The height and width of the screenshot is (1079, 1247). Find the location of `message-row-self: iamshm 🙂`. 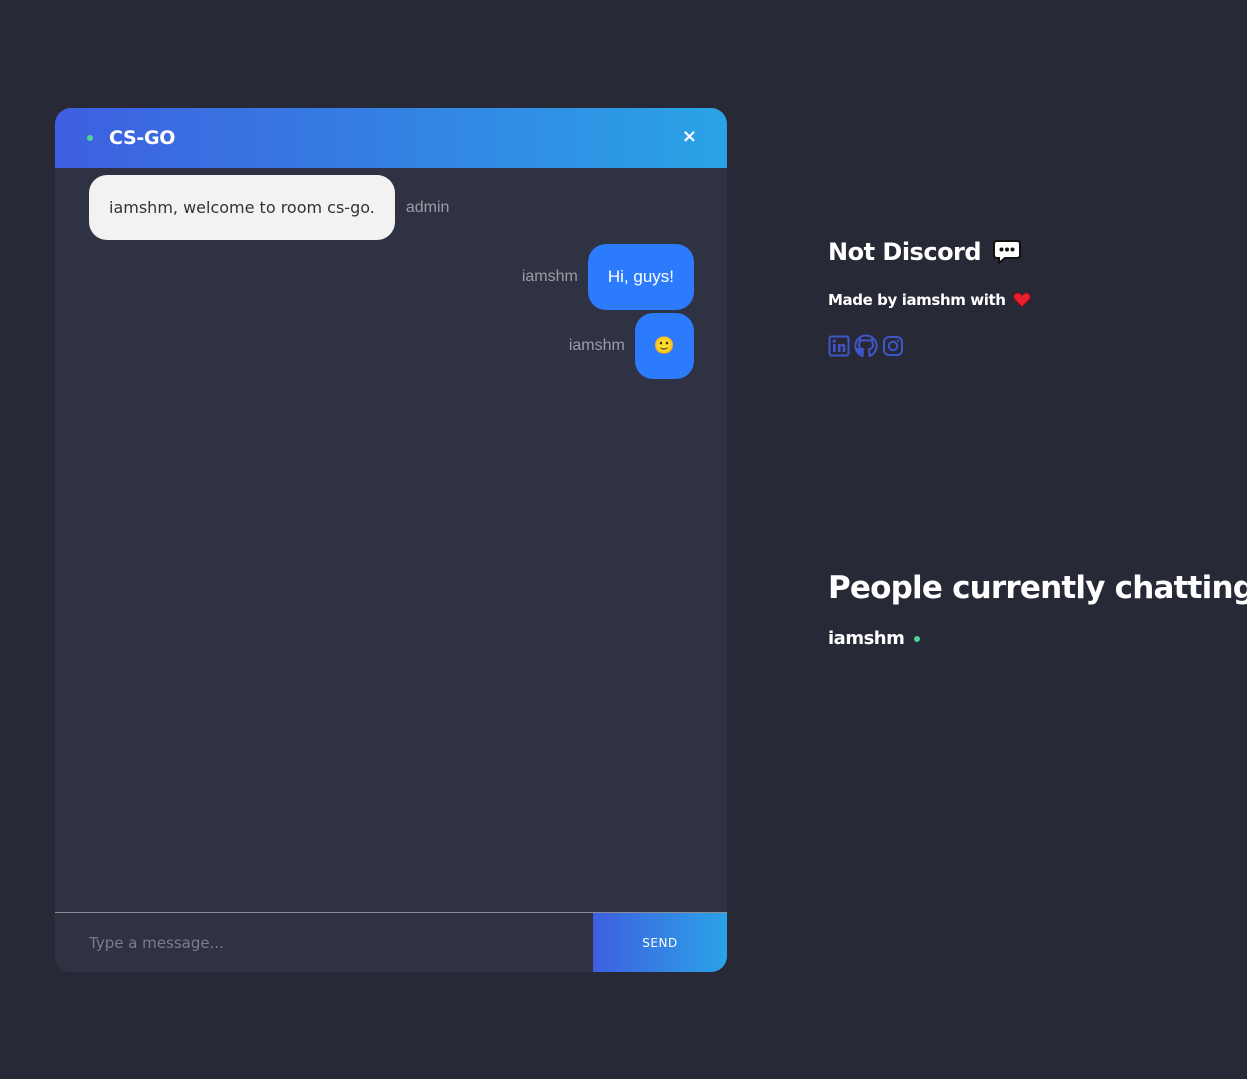

message-row-self: iamshm 🙂 is located at coordinates (631, 346).